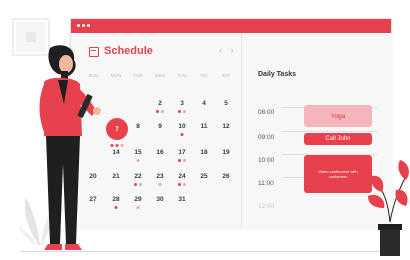 The width and height of the screenshot is (410, 260). Describe the element at coordinates (182, 176) in the screenshot. I see `calendar-day: 24` at that location.